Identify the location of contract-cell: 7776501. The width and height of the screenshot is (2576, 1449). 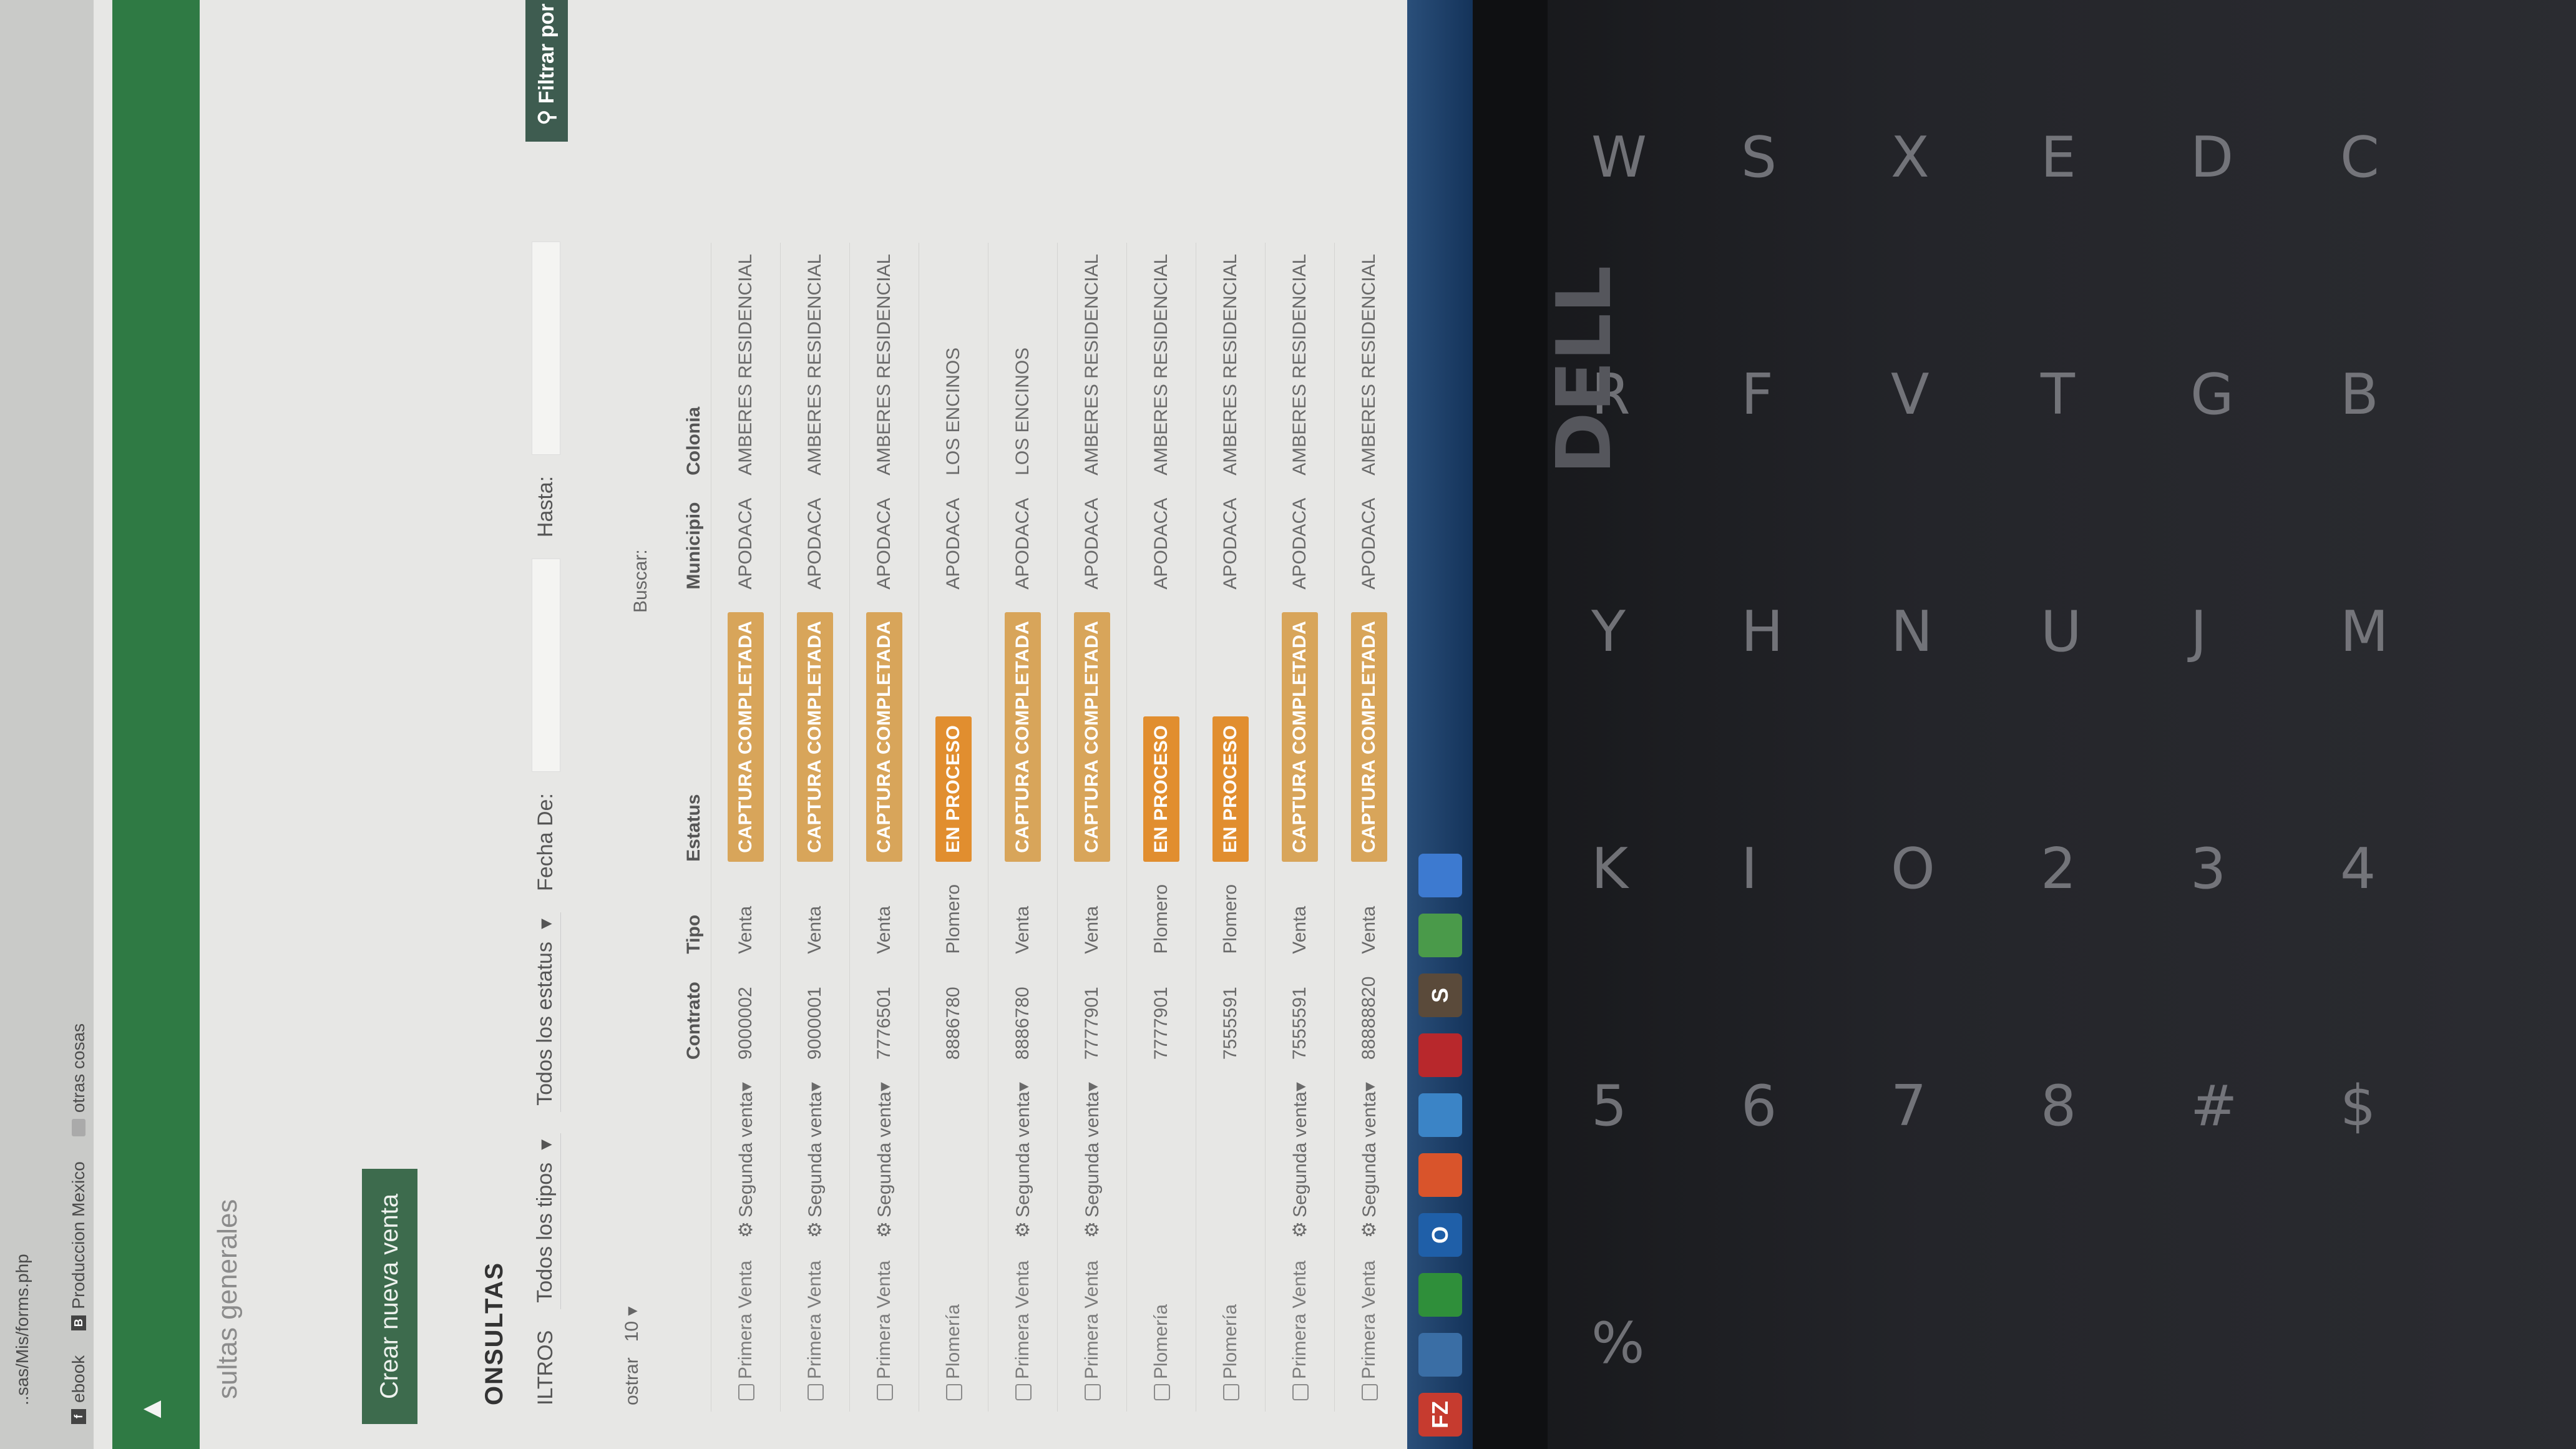
(884, 1018).